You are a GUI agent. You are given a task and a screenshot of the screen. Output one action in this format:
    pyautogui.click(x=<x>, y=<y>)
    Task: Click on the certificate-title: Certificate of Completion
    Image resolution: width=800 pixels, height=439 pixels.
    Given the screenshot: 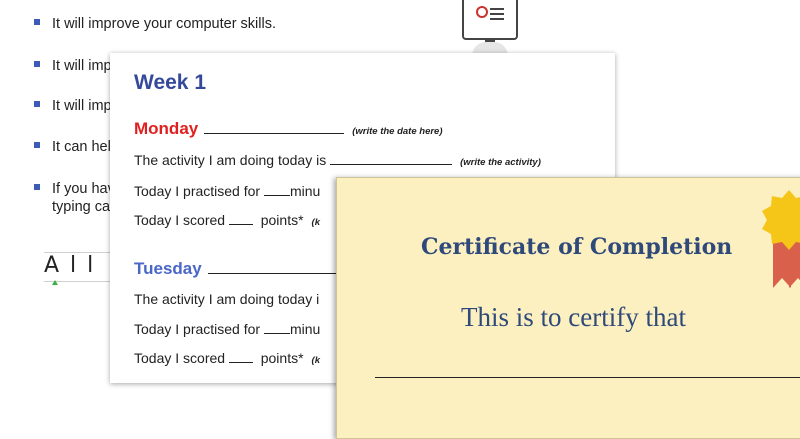 What is the action you would take?
    pyautogui.click(x=577, y=247)
    